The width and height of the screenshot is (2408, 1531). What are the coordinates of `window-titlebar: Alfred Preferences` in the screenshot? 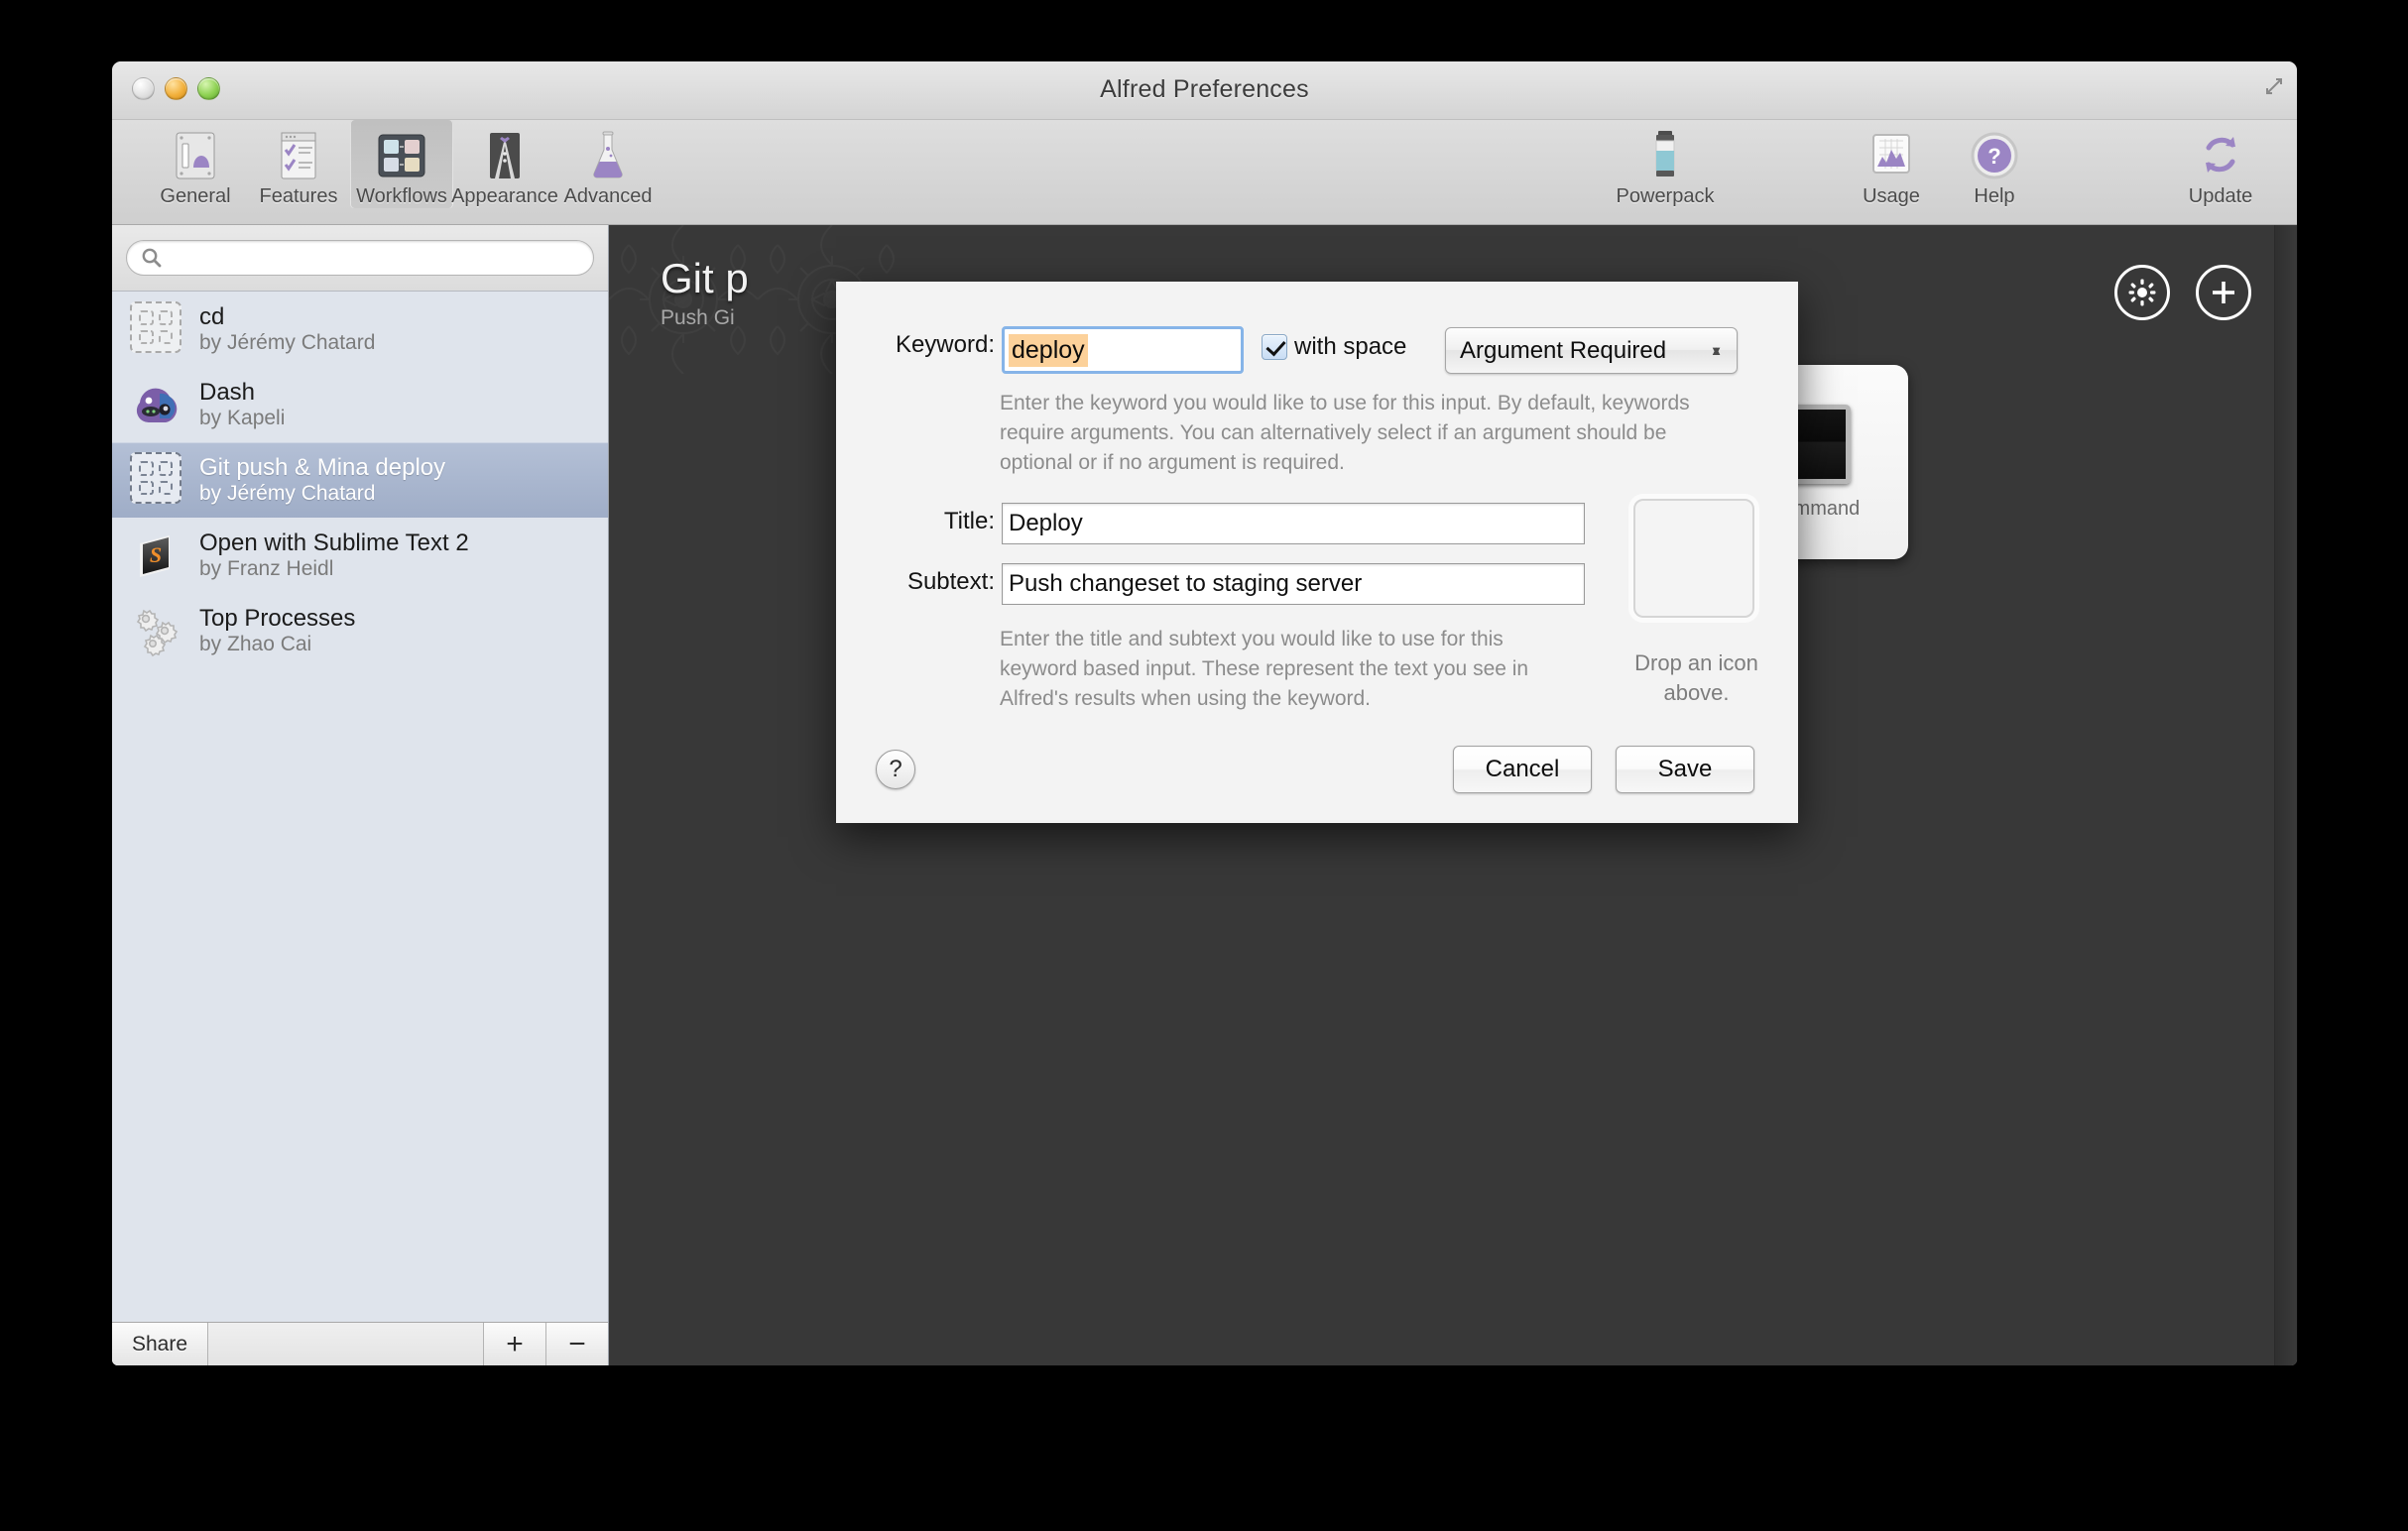 It's located at (1204, 90).